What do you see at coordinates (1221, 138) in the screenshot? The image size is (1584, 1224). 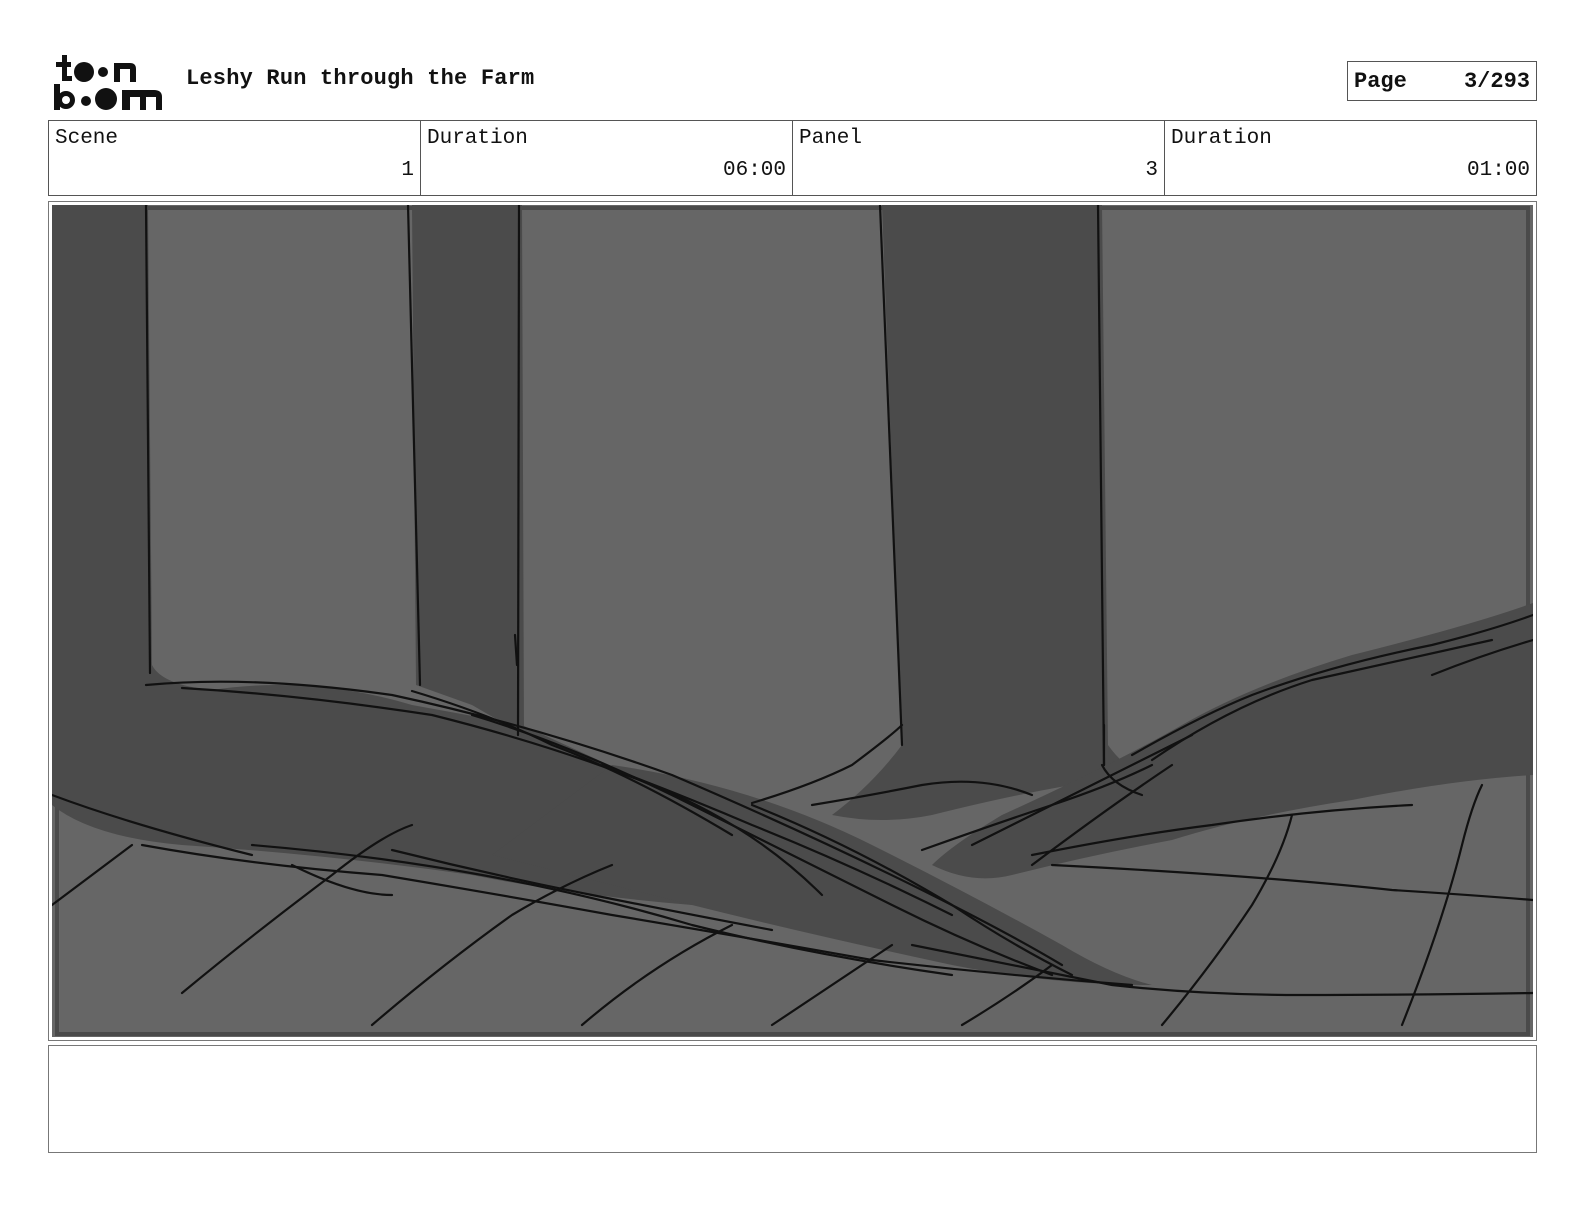 I see `panel-duration-label: Duration` at bounding box center [1221, 138].